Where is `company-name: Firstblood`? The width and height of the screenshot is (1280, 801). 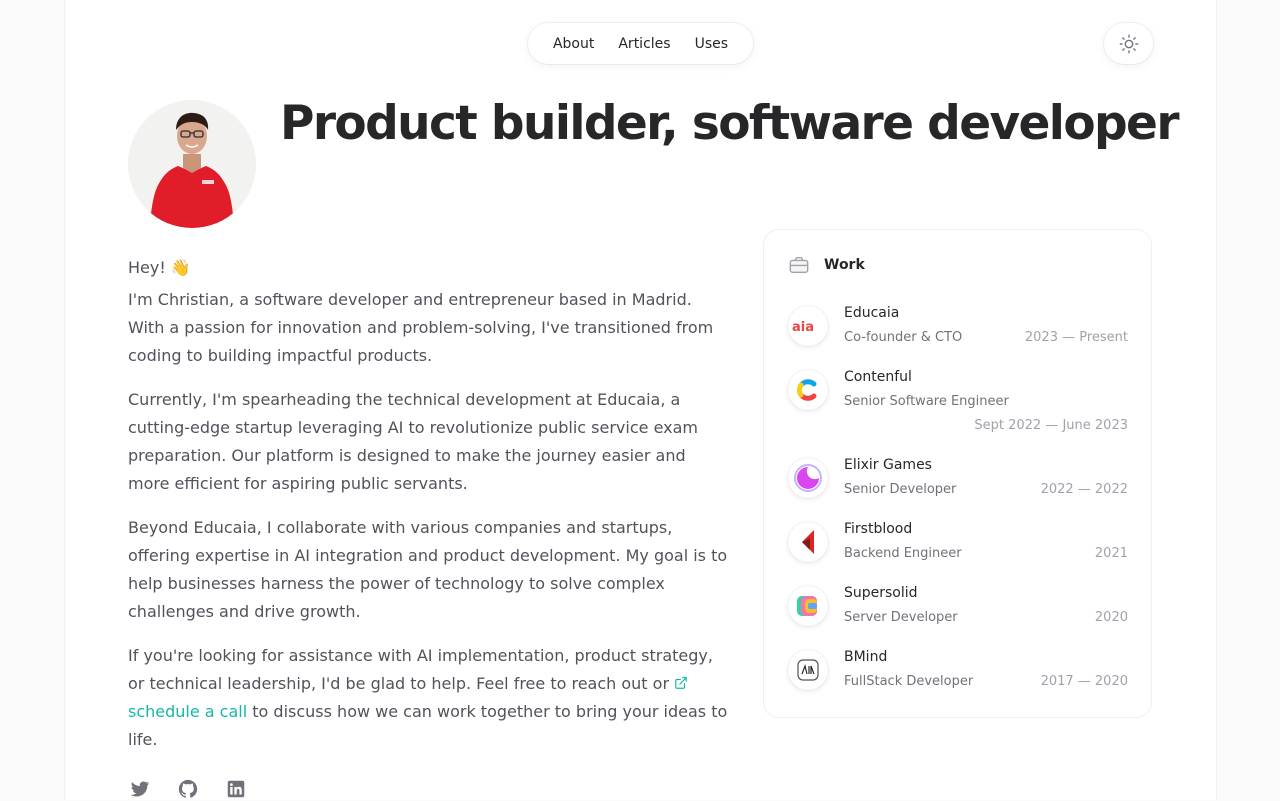
company-name: Firstblood is located at coordinates (878, 529).